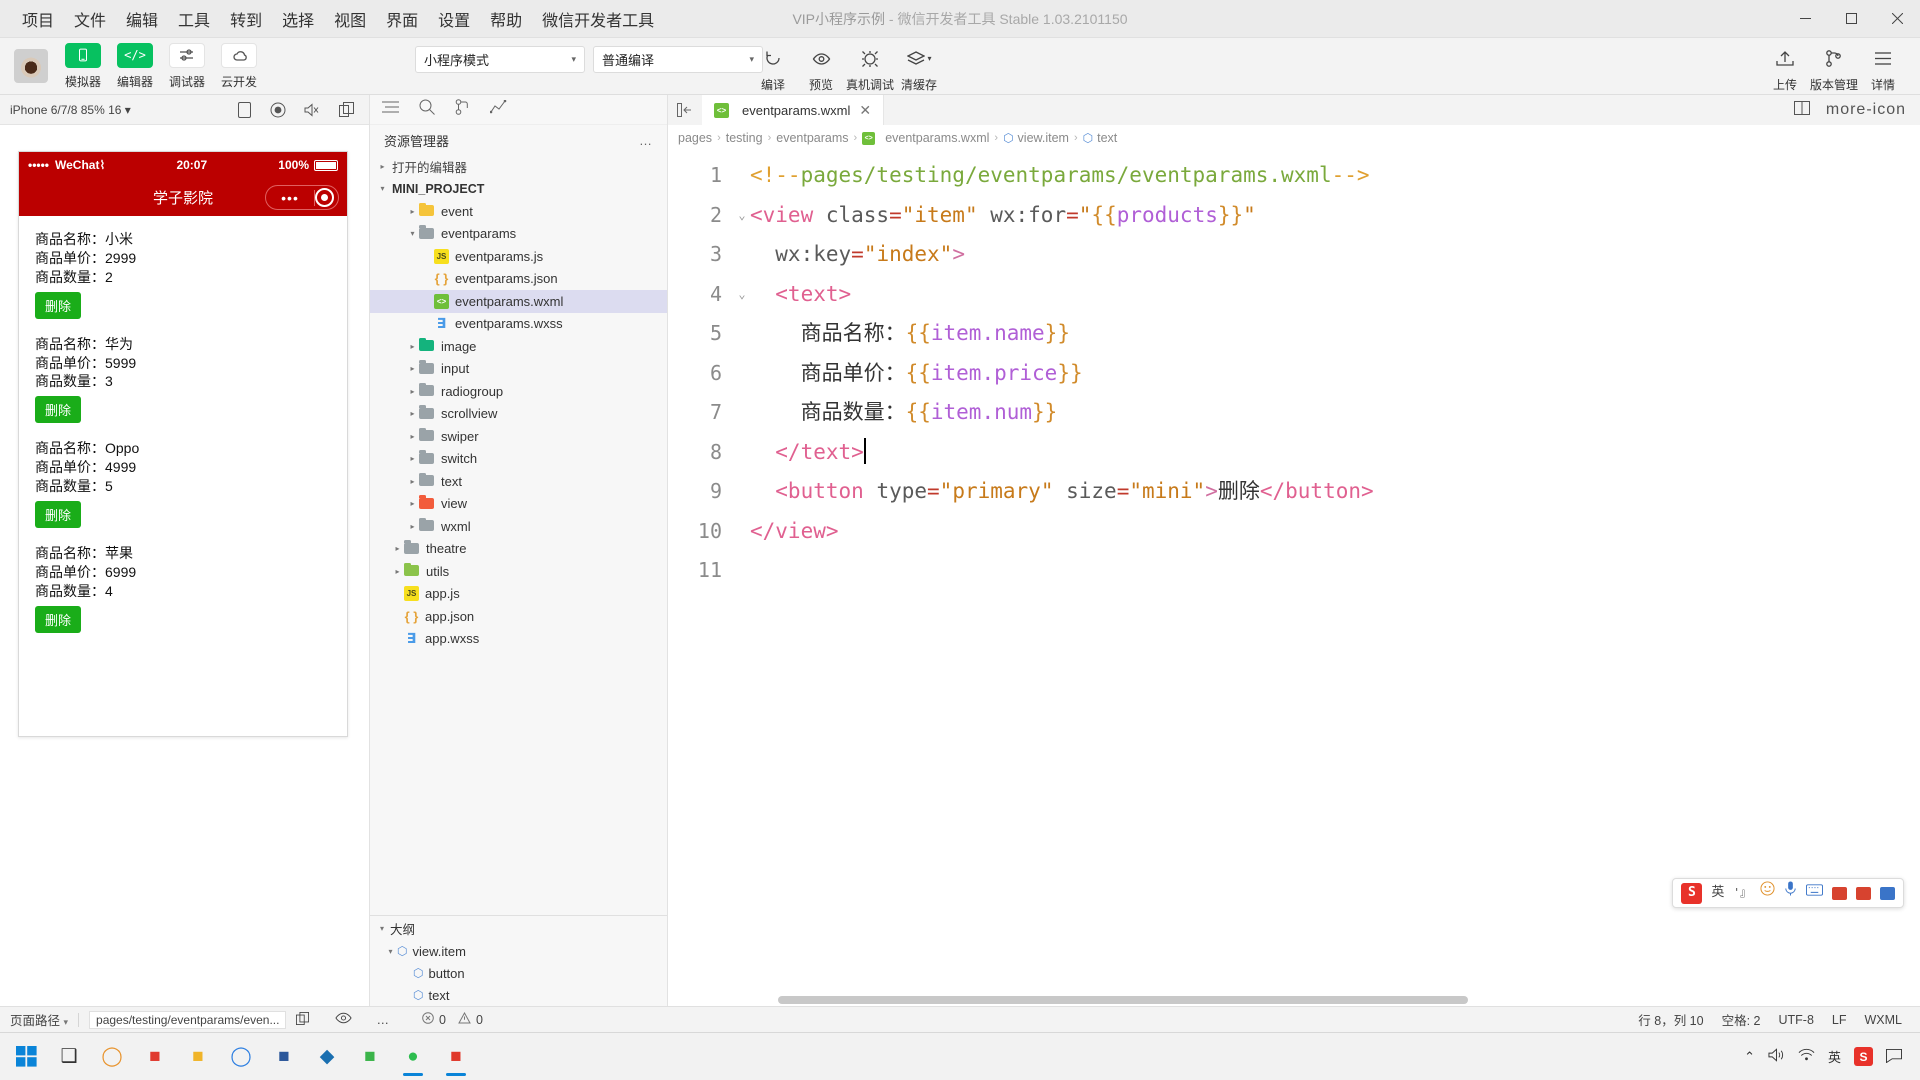  Describe the element at coordinates (1294, 295) in the screenshot. I see `code-line: 4 ⌄ <text>` at that location.